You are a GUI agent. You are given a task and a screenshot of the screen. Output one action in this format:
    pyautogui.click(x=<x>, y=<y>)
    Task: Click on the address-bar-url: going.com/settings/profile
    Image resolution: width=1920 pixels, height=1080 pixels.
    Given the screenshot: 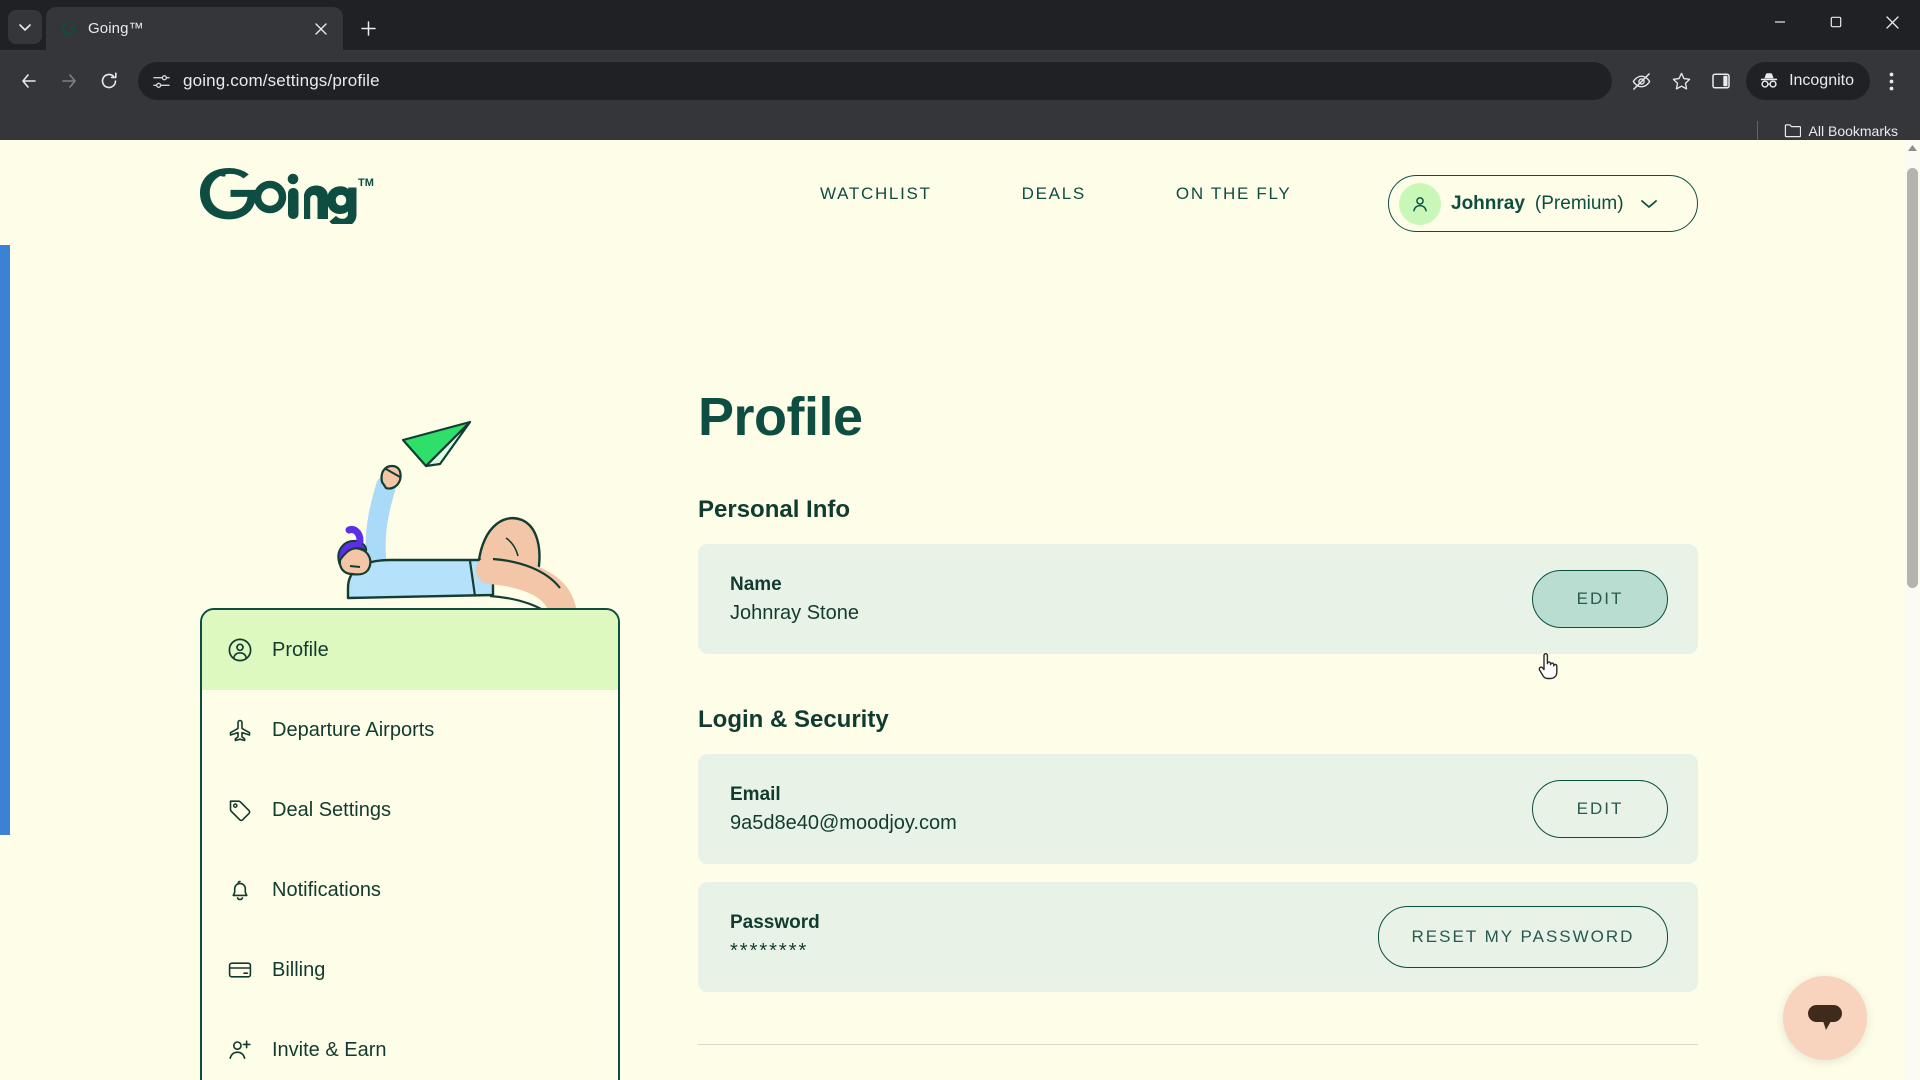 What is the action you would take?
    pyautogui.click(x=281, y=80)
    